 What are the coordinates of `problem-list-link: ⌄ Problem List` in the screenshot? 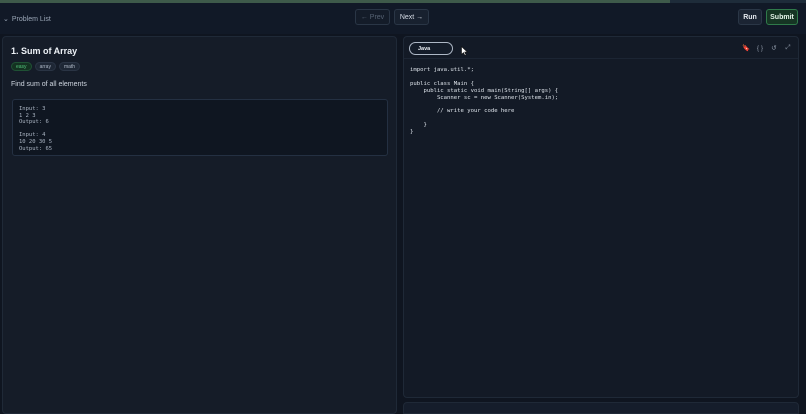 It's located at (27, 19).